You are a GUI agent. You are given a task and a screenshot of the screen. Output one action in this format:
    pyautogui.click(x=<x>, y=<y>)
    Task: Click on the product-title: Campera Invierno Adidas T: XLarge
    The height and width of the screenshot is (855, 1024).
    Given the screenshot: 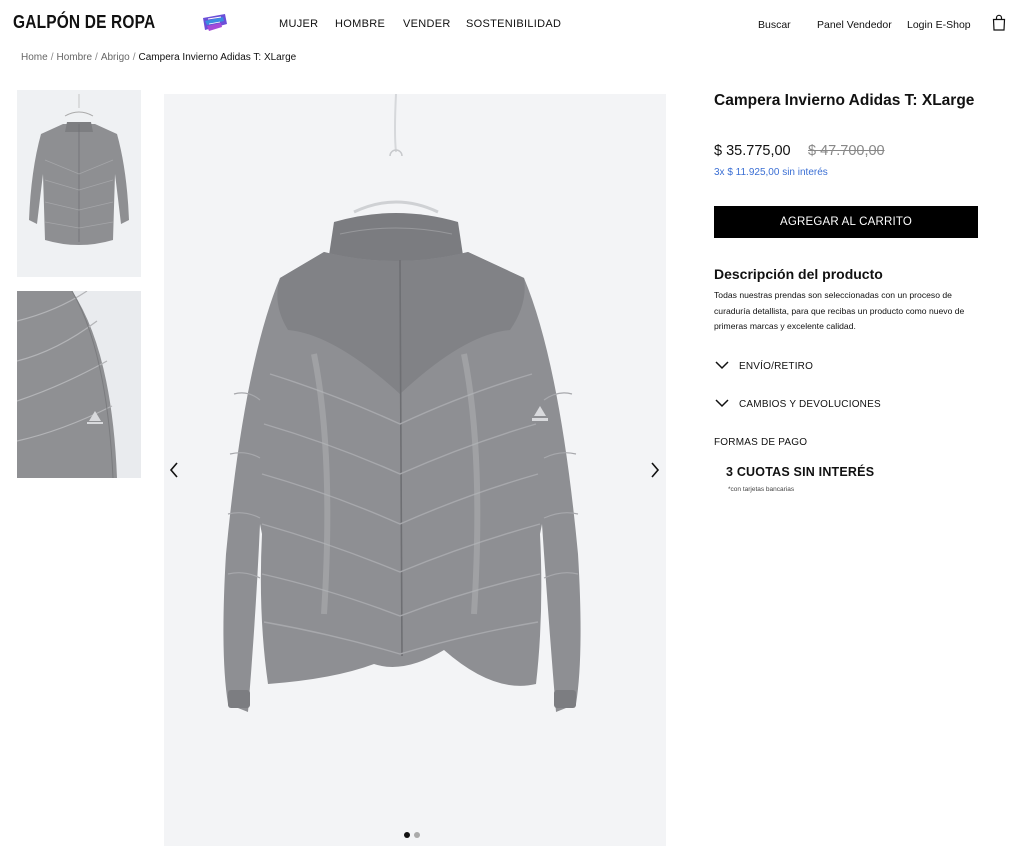 What is the action you would take?
    pyautogui.click(x=844, y=100)
    